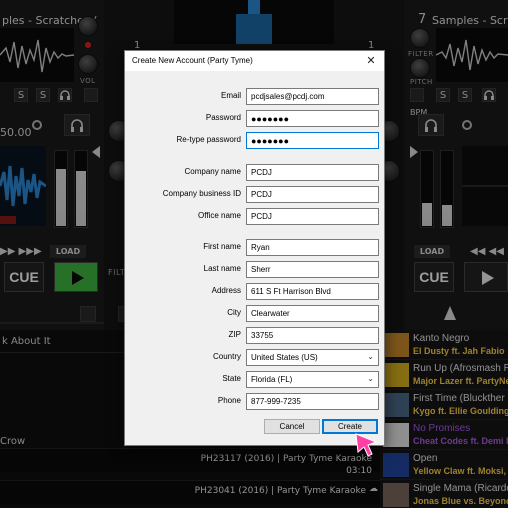  What do you see at coordinates (312, 335) in the screenshot?
I see `text-field: 33755` at bounding box center [312, 335].